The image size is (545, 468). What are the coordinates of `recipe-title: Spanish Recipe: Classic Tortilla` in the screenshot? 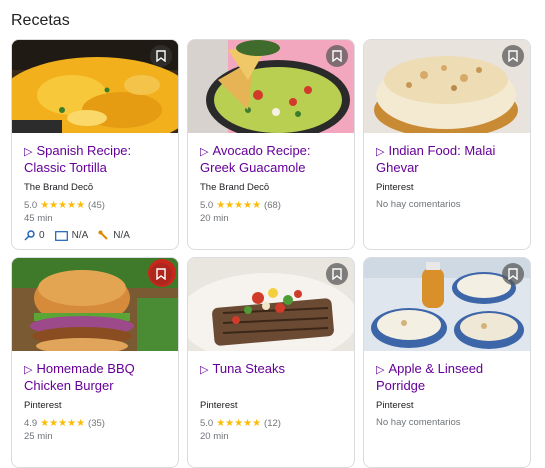 It's located at (77, 159).